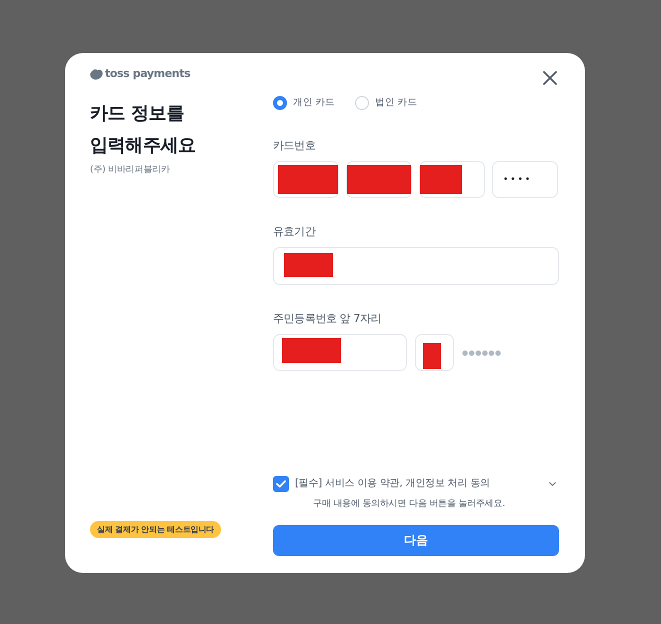  What do you see at coordinates (147, 74) in the screenshot?
I see `logo-text: toss payments` at bounding box center [147, 74].